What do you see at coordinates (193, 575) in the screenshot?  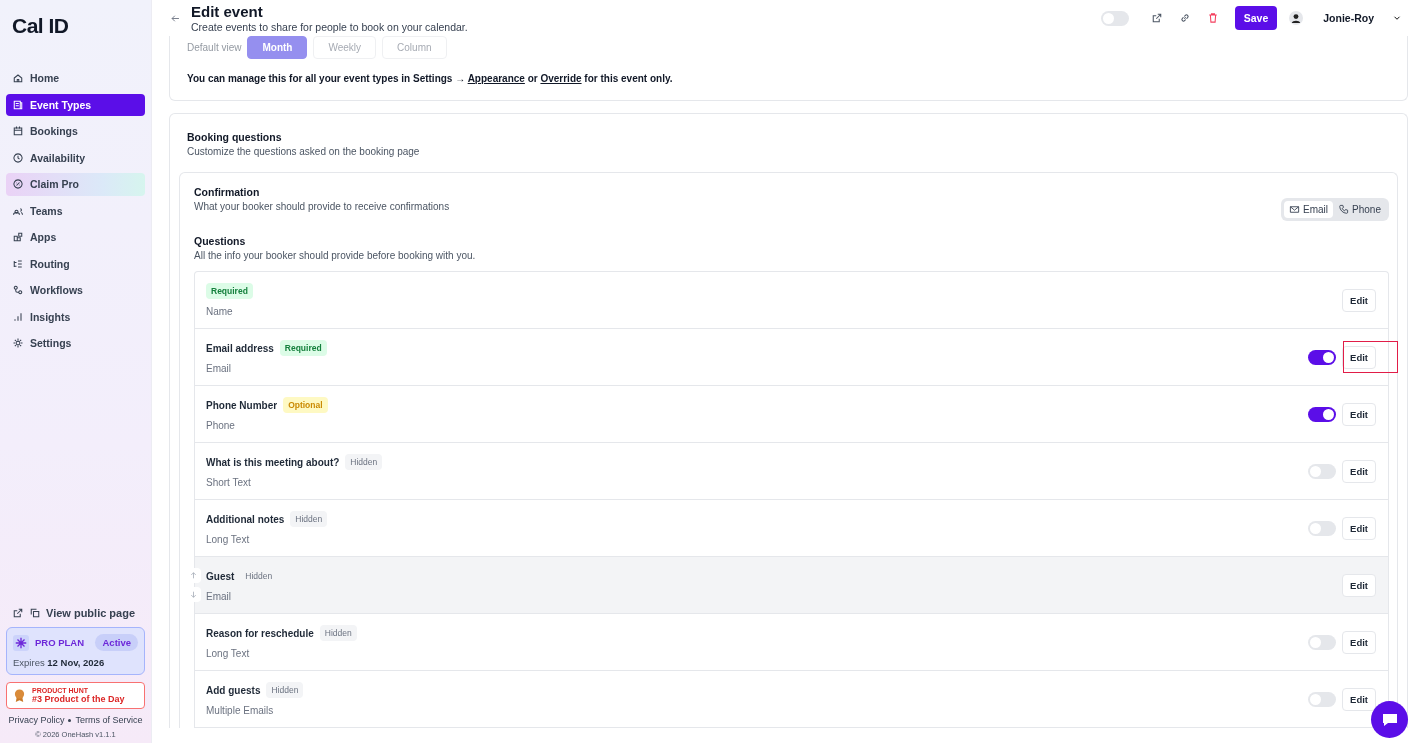 I see `arrow-up-icon` at bounding box center [193, 575].